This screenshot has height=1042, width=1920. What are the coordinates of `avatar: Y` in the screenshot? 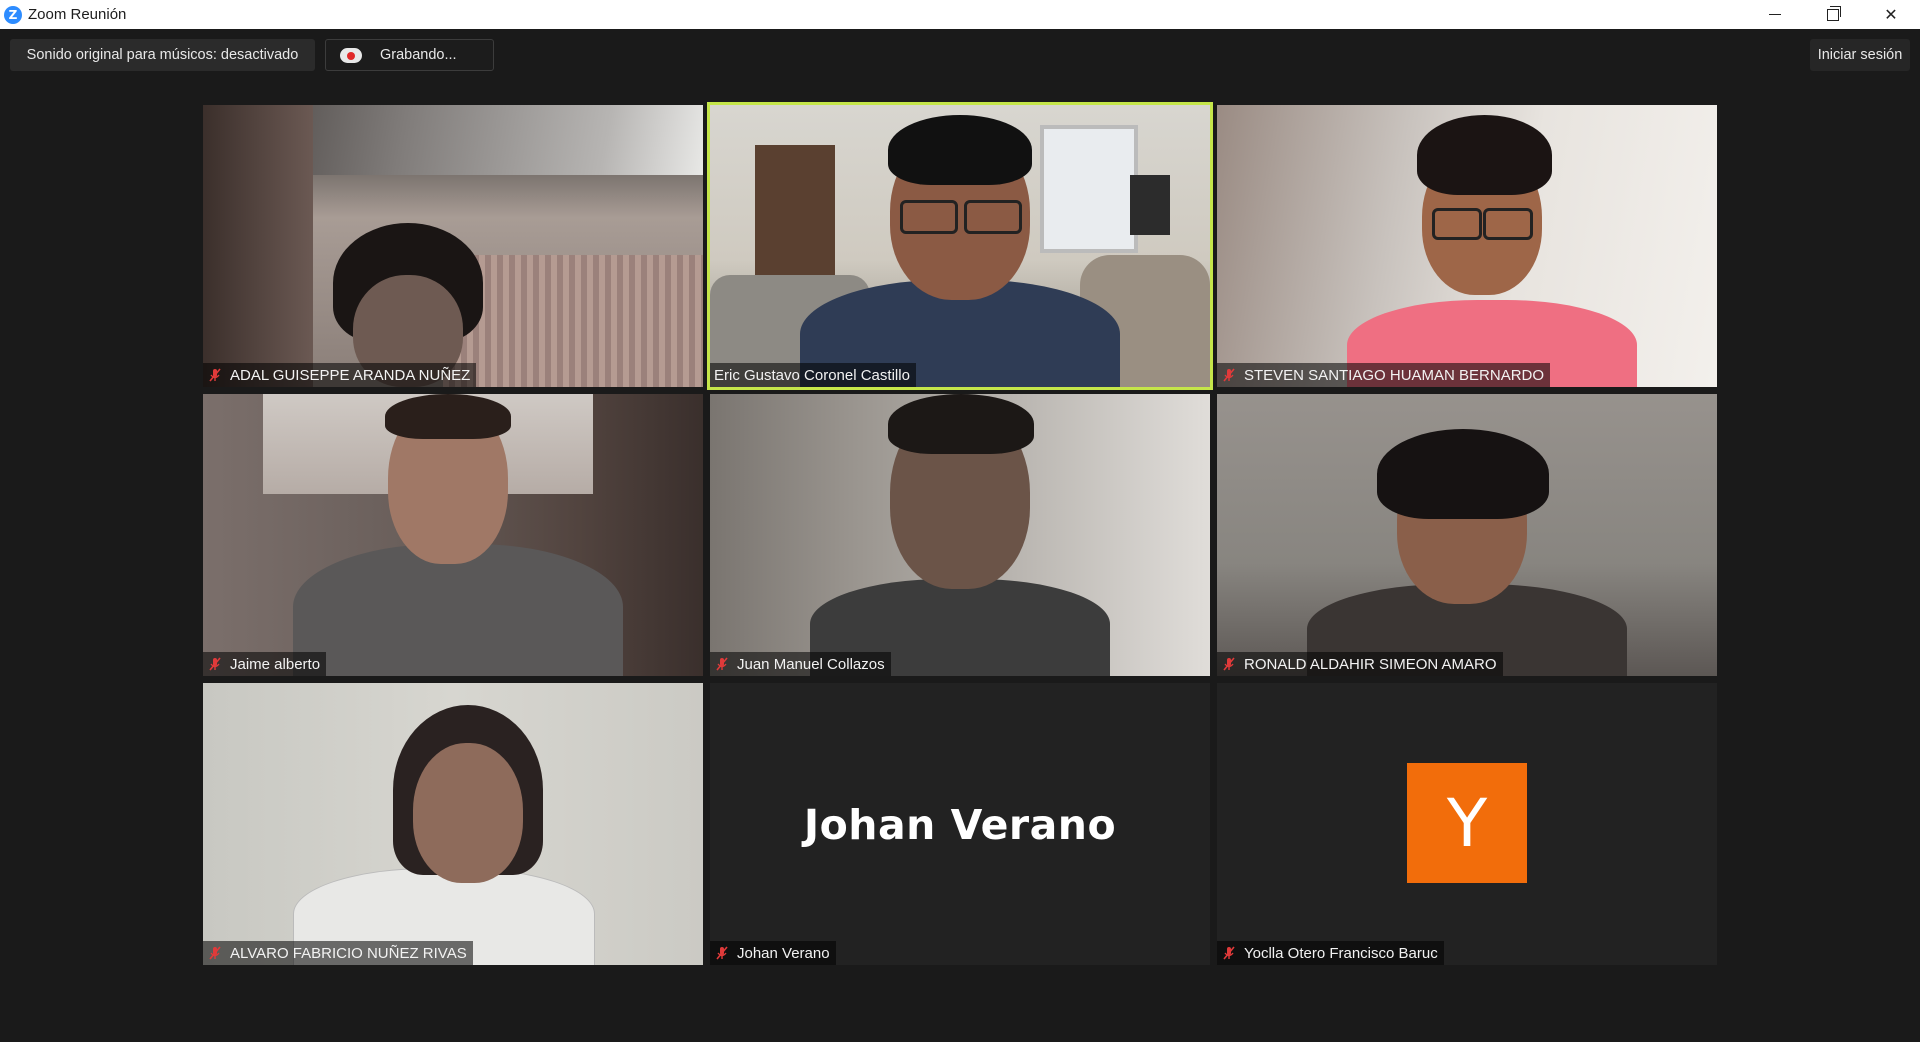 It's located at (1467, 823).